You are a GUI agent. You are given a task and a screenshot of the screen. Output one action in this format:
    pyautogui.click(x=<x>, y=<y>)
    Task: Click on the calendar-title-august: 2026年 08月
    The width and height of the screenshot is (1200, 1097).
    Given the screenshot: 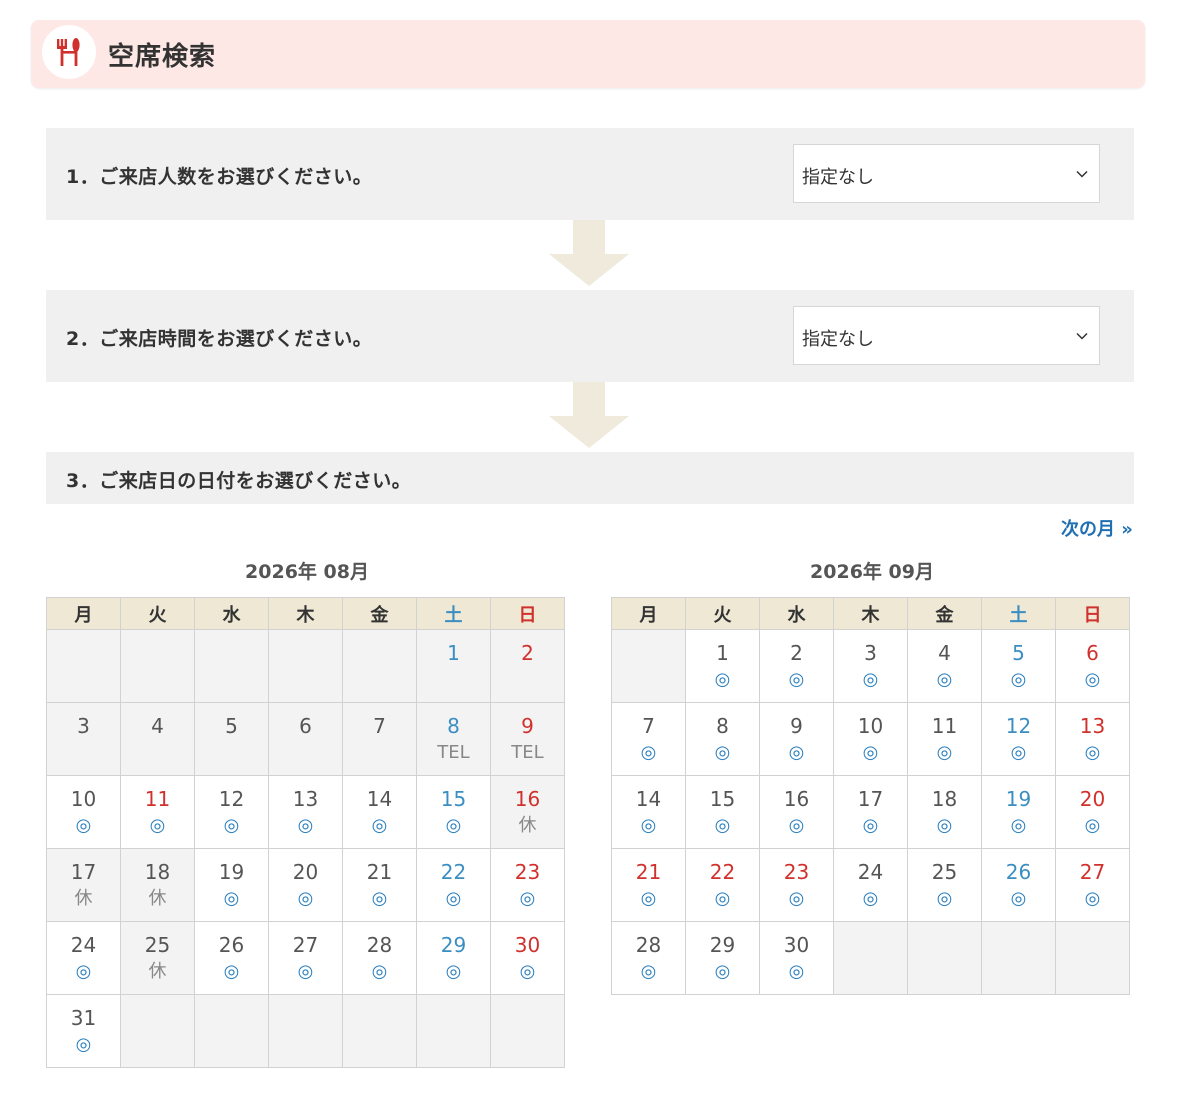 What is the action you would take?
    pyautogui.click(x=307, y=572)
    